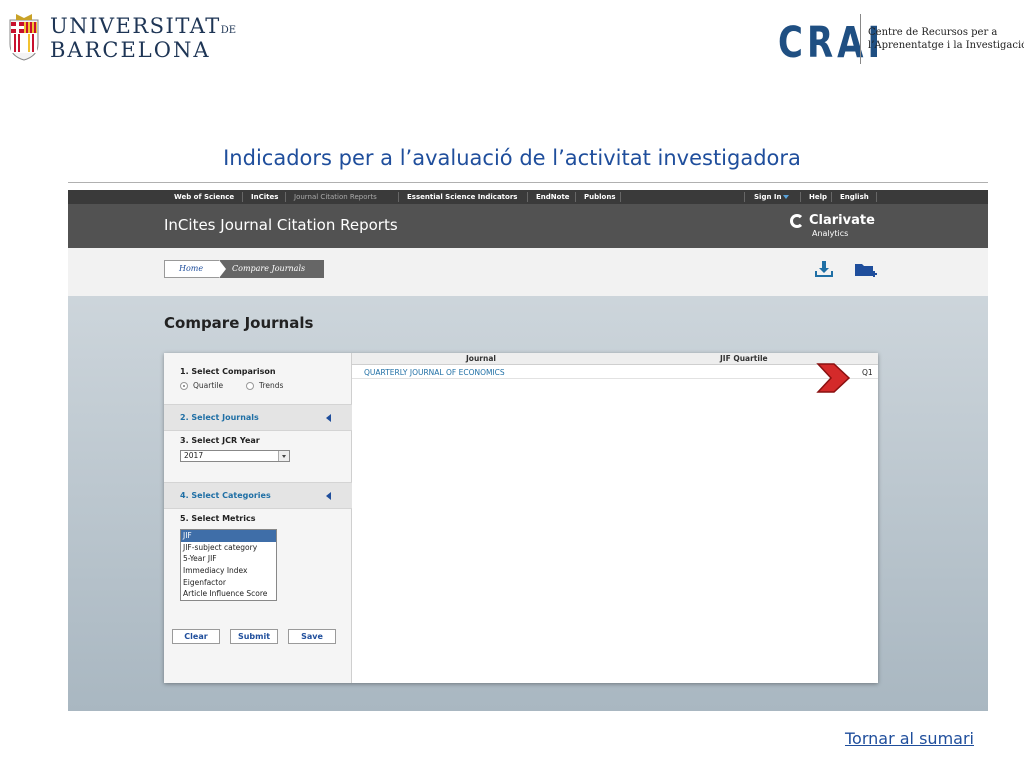 The image size is (1024, 768). Describe the element at coordinates (528, 272) in the screenshot. I see `breadcrumb: Home Compare Journals` at that location.